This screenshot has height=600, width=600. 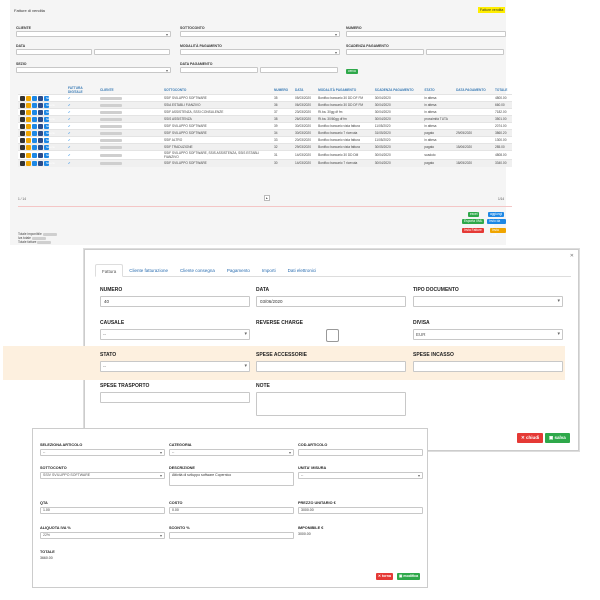 I want to click on aliquota-select: 22%, so click(x=102, y=535).